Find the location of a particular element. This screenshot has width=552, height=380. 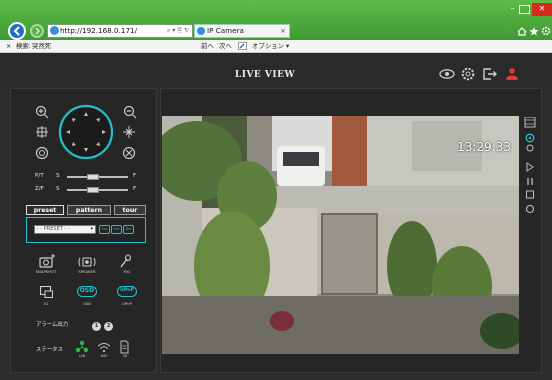

preset-set-button: Set is located at coordinates (116, 229).